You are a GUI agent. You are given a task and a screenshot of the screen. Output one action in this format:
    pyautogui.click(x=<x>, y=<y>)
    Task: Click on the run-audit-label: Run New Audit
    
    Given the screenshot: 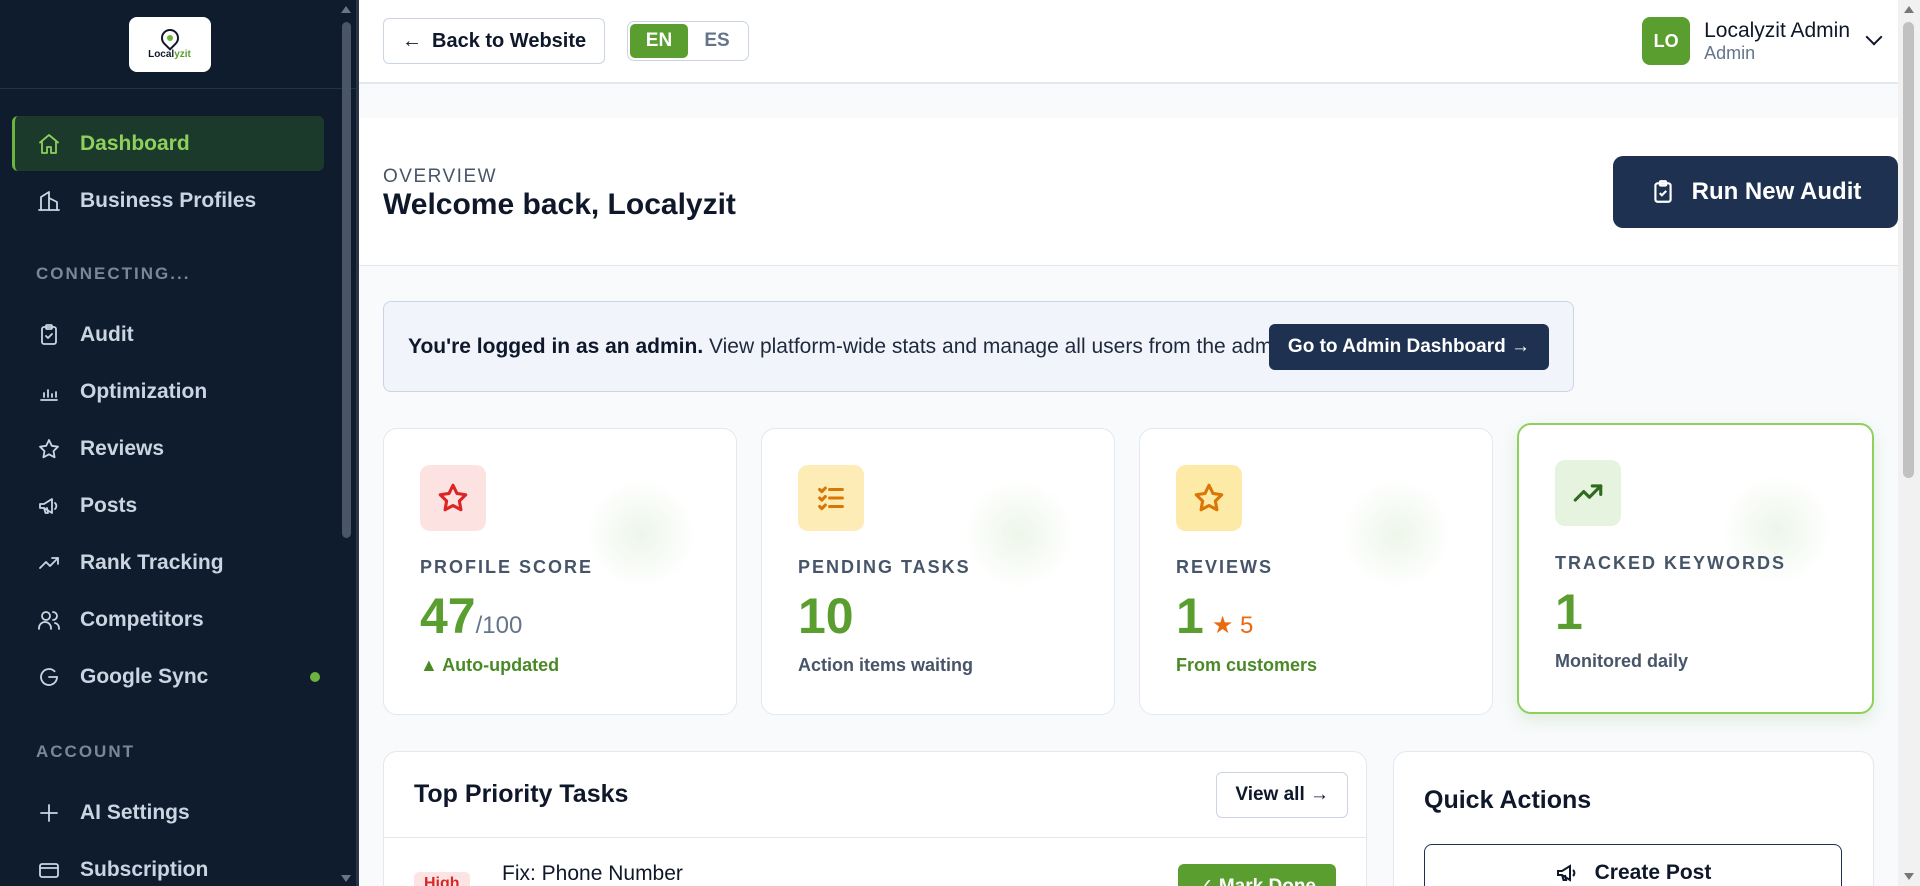 What is the action you would take?
    pyautogui.click(x=1776, y=191)
    